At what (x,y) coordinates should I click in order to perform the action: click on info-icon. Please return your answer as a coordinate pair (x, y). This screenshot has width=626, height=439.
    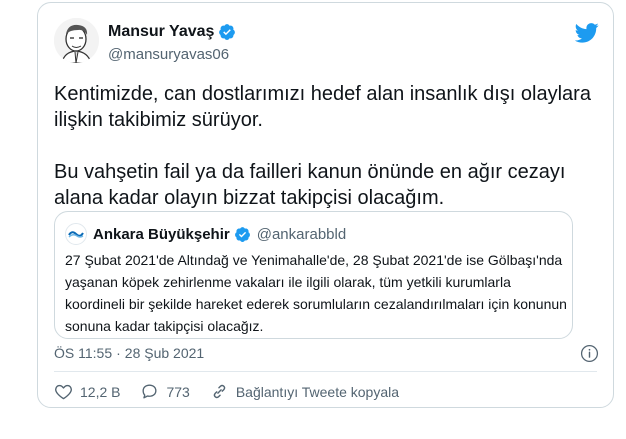
    Looking at the image, I should click on (589, 353).